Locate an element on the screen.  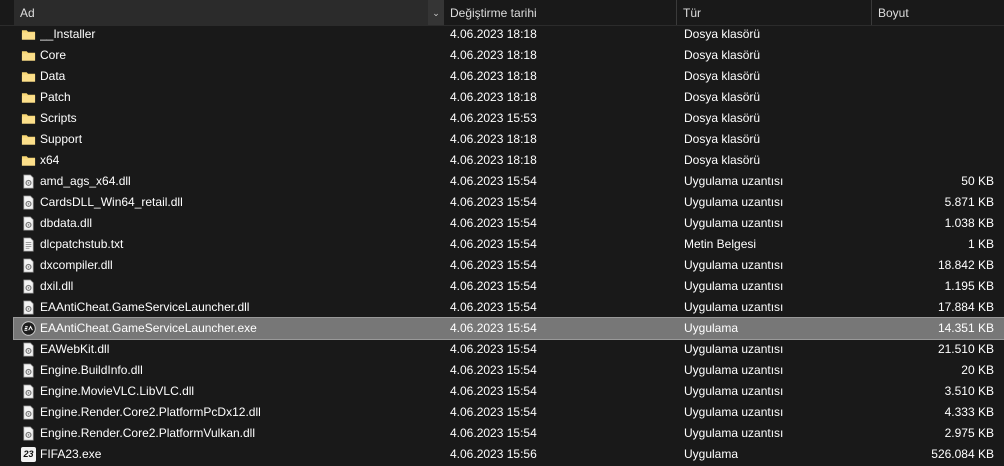
column-header-date: Değiştirme tarihi is located at coordinates (560, 12).